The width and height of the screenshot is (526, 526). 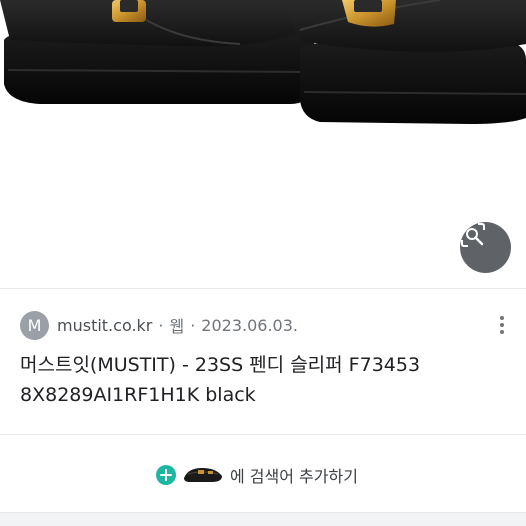 I want to click on add-to-search-button: 에 검색어 추가하기, so click(x=257, y=475).